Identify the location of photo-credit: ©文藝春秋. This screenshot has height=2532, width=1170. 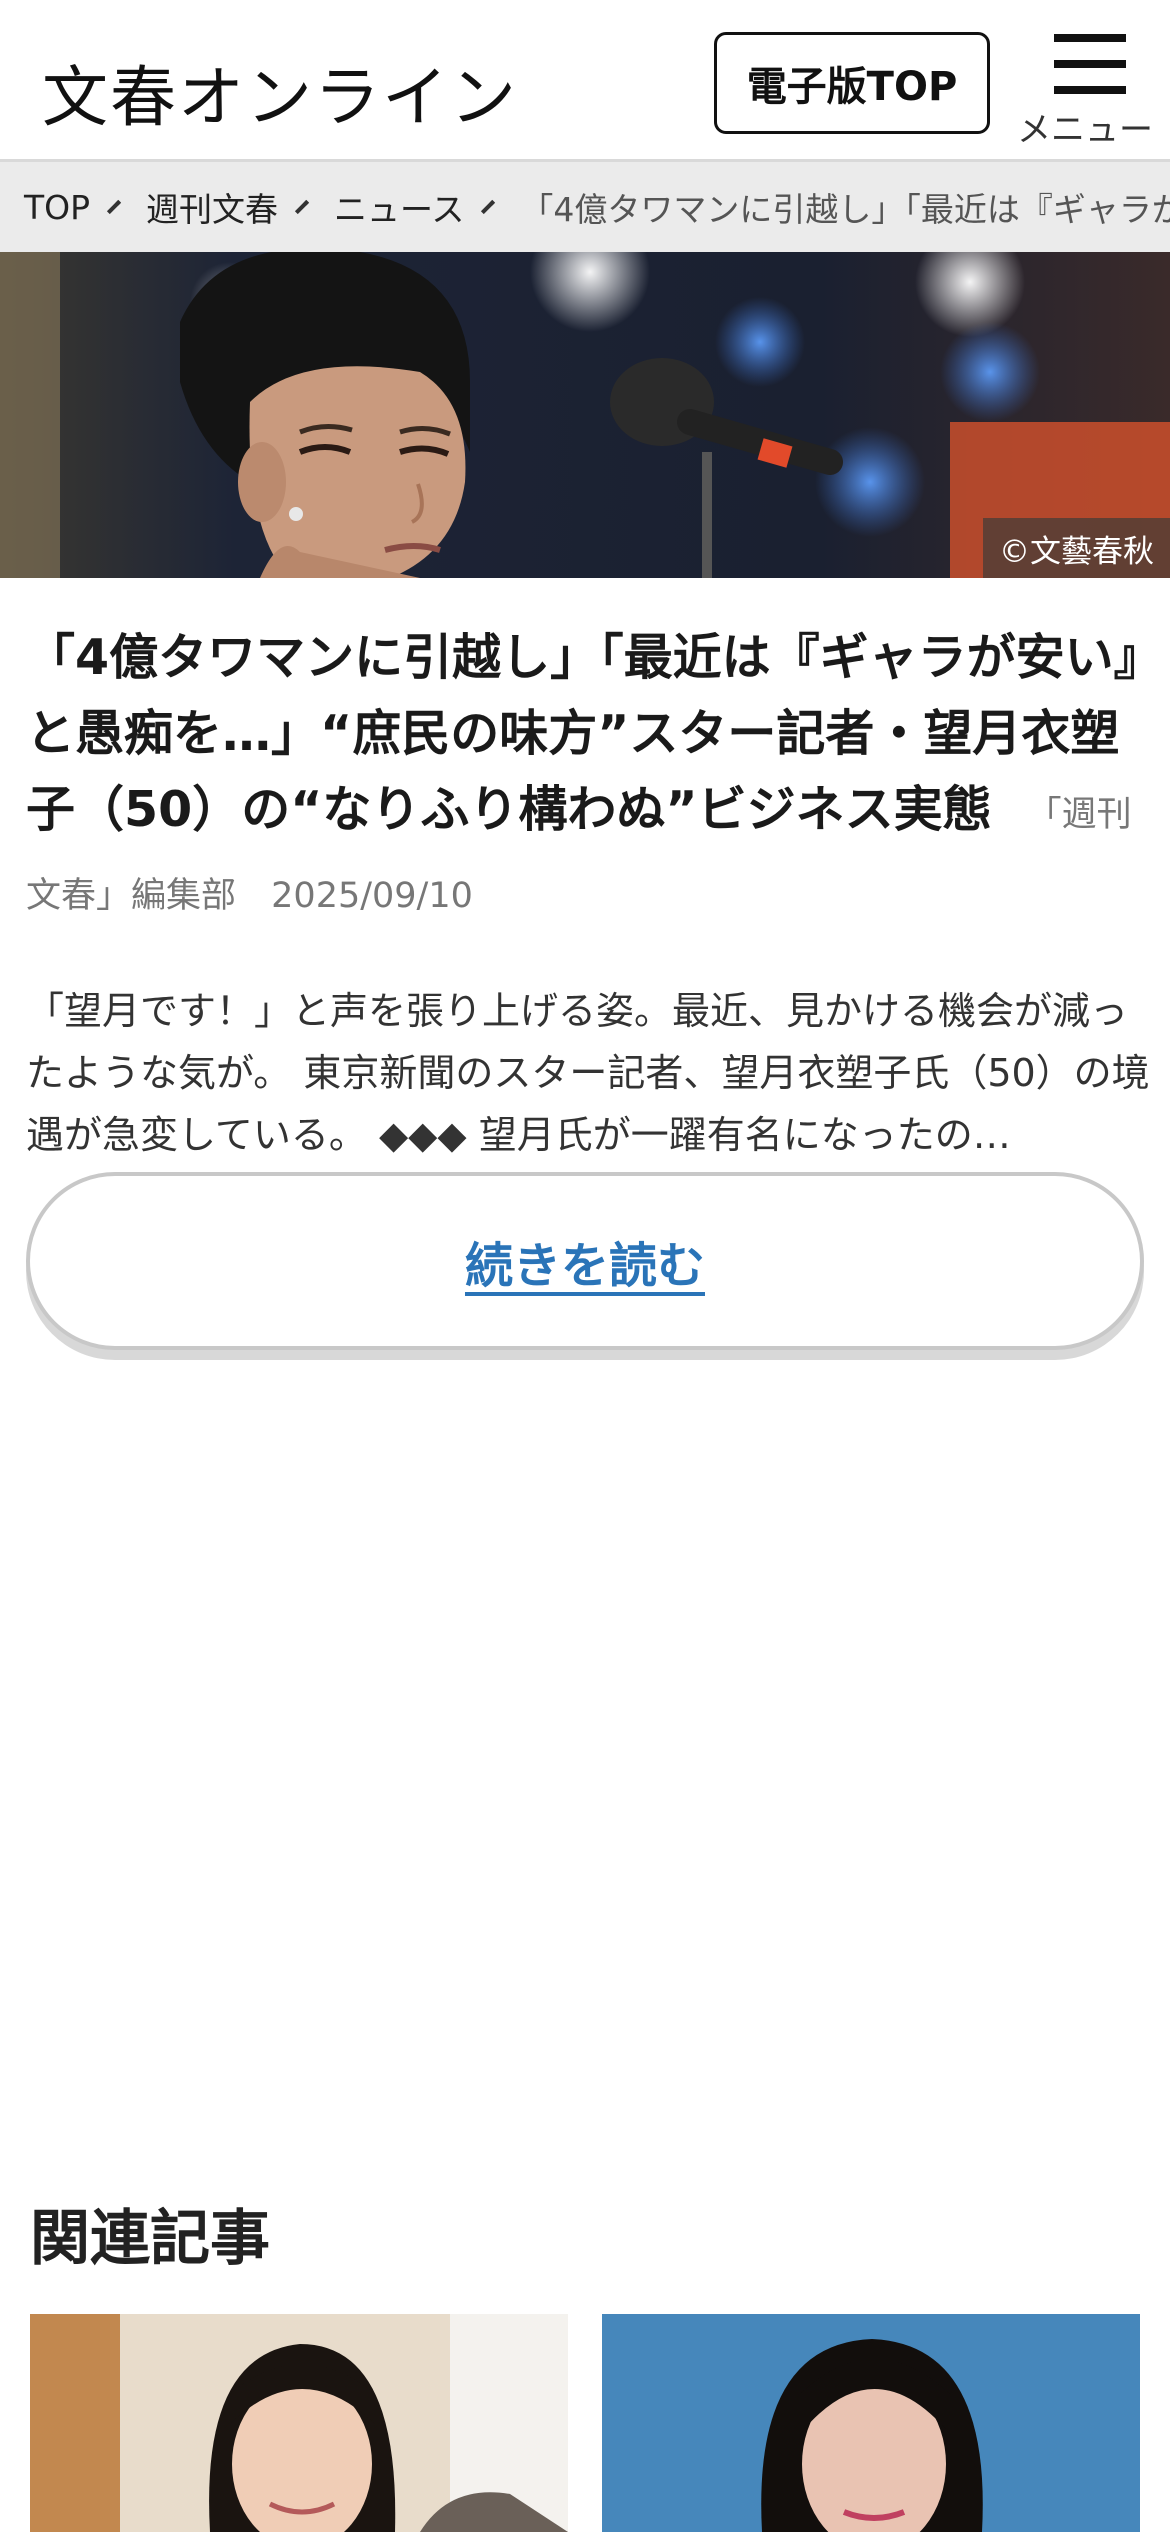
(1076, 548).